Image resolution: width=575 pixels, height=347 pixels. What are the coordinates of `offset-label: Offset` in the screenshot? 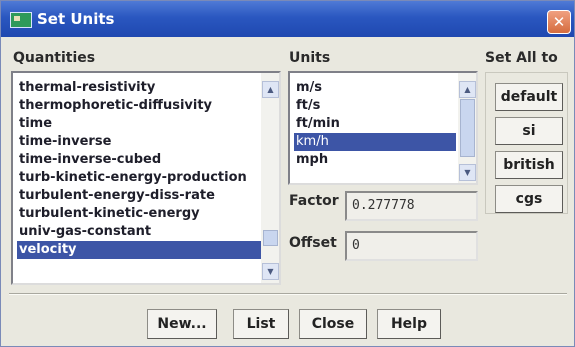 It's located at (313, 243).